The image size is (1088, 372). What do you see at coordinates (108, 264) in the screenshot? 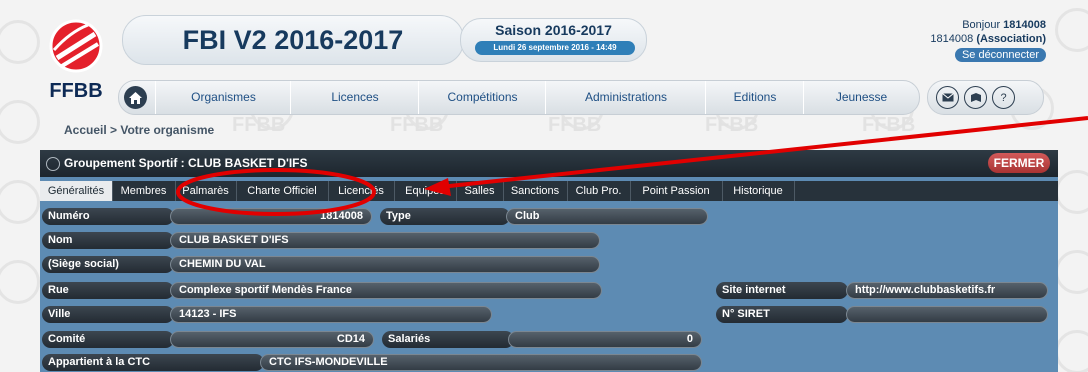
I see `siege-label: (Siège social)` at bounding box center [108, 264].